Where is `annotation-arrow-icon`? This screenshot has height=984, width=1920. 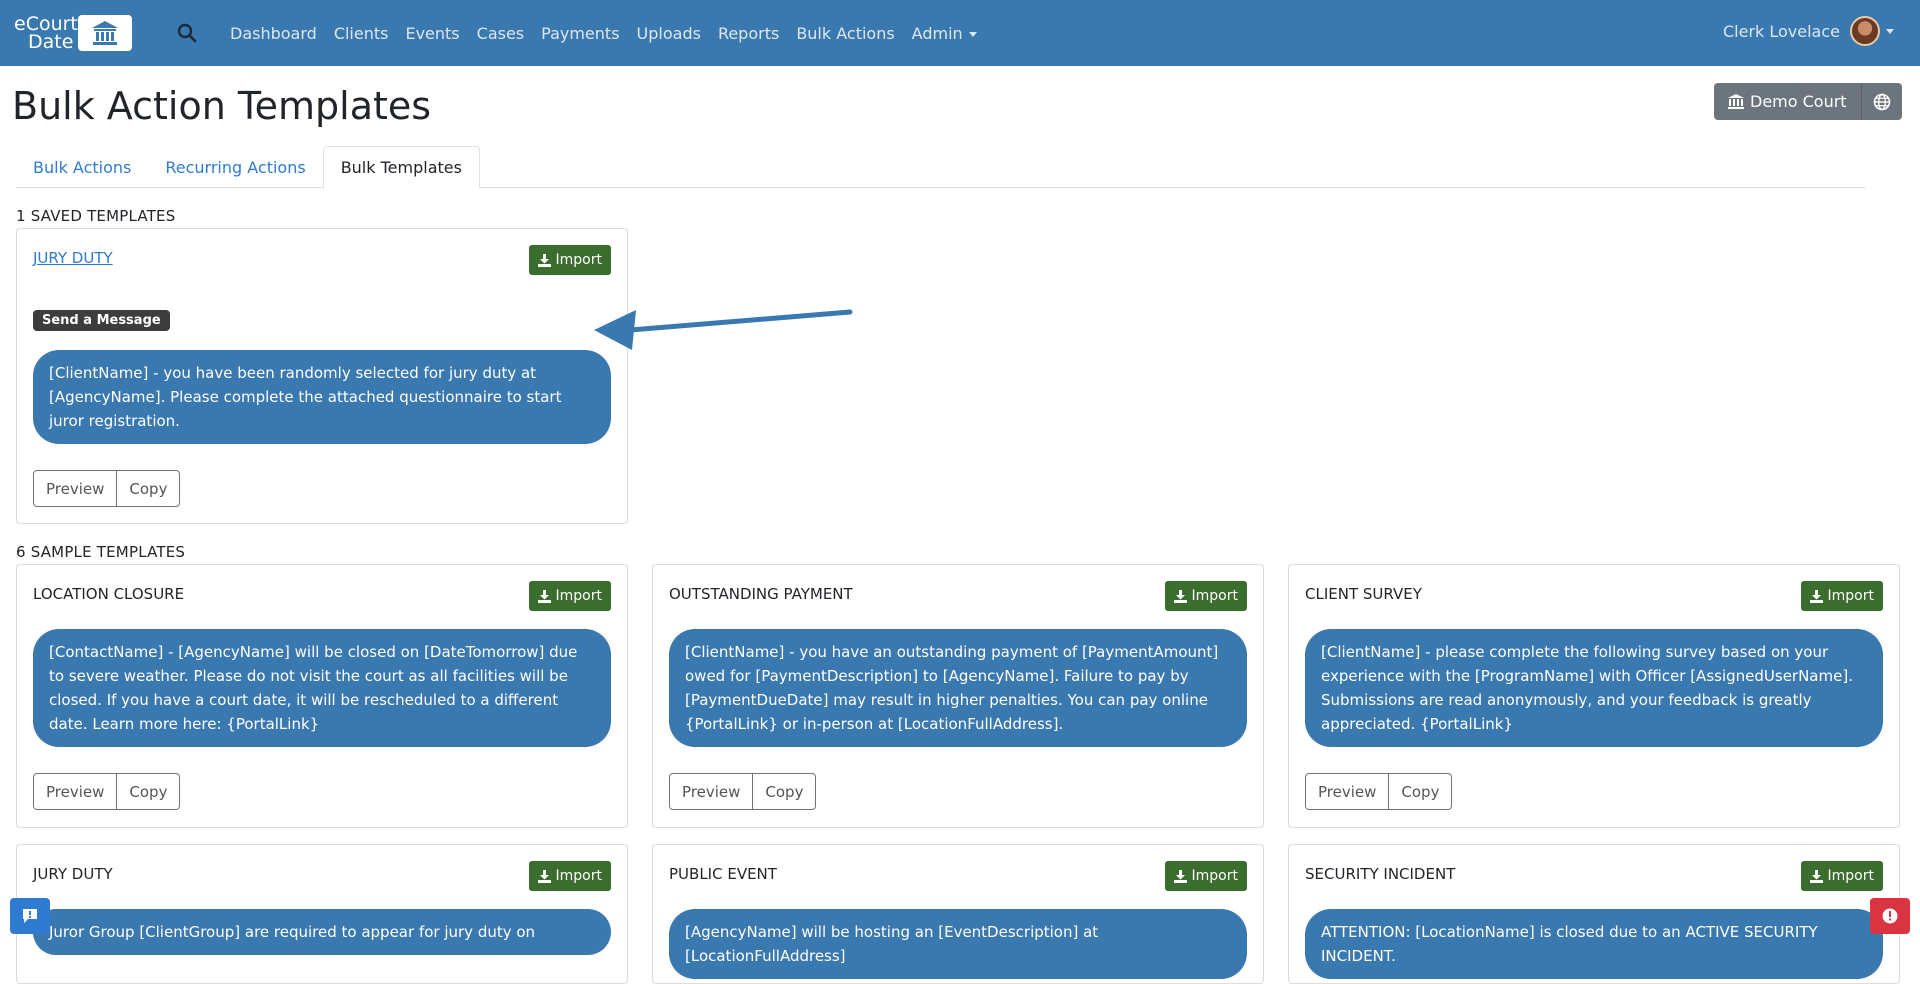 annotation-arrow-icon is located at coordinates (723, 329).